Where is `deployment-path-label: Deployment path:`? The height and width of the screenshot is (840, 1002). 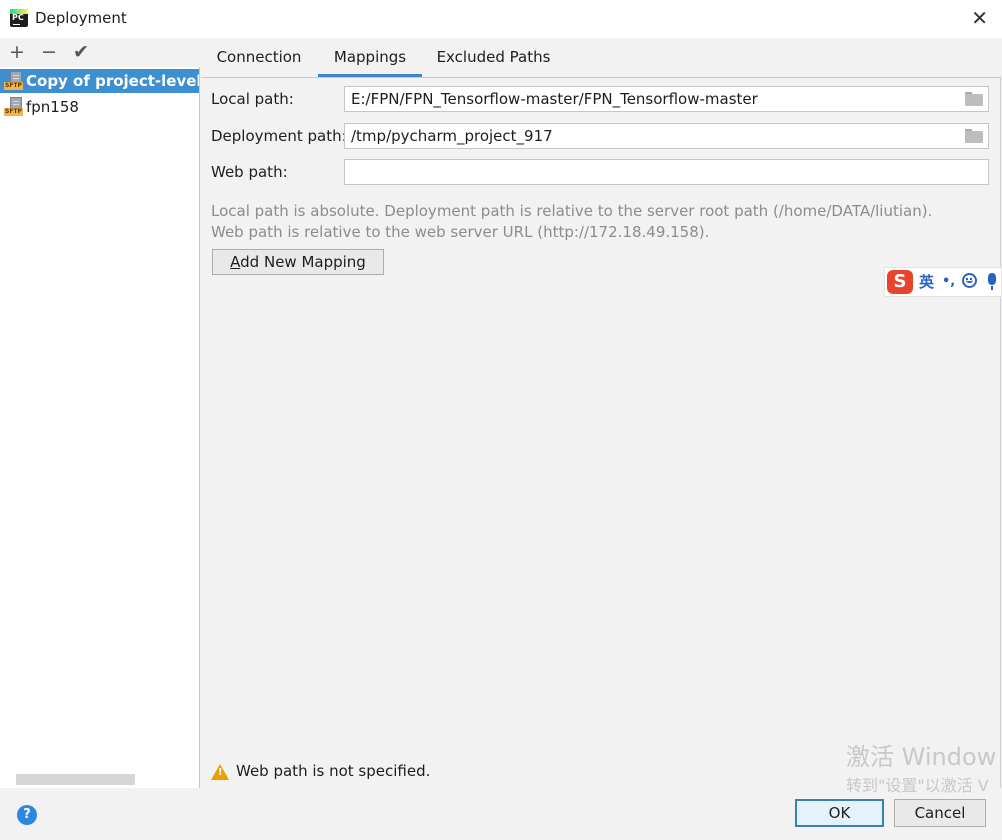
deployment-path-label: Deployment path: is located at coordinates (279, 136).